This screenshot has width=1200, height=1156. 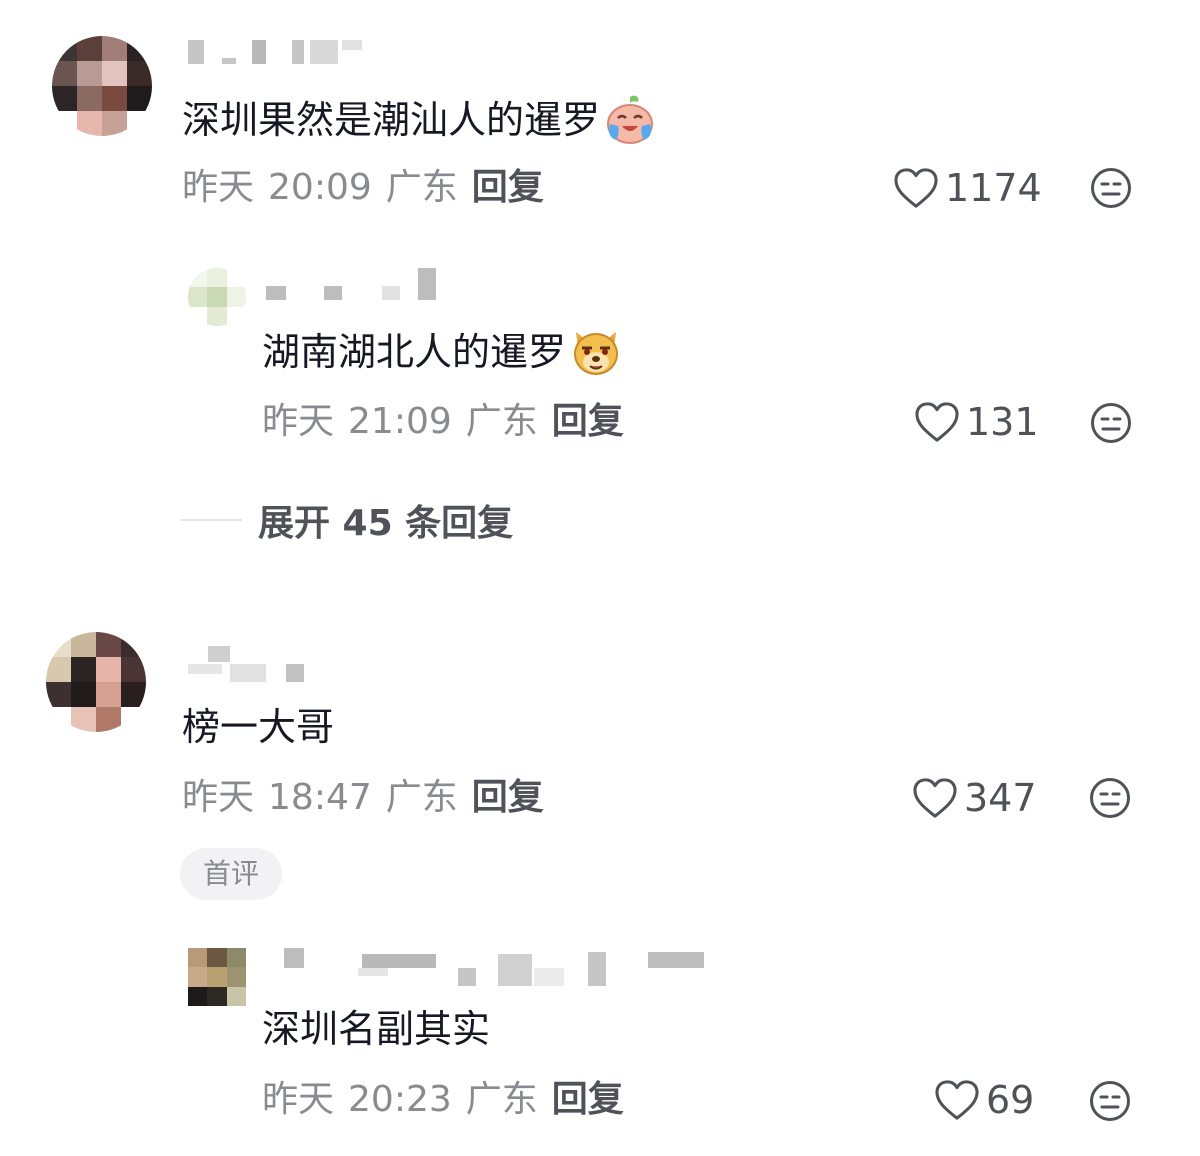 What do you see at coordinates (231, 874) in the screenshot?
I see `first-comment-badge: 首评` at bounding box center [231, 874].